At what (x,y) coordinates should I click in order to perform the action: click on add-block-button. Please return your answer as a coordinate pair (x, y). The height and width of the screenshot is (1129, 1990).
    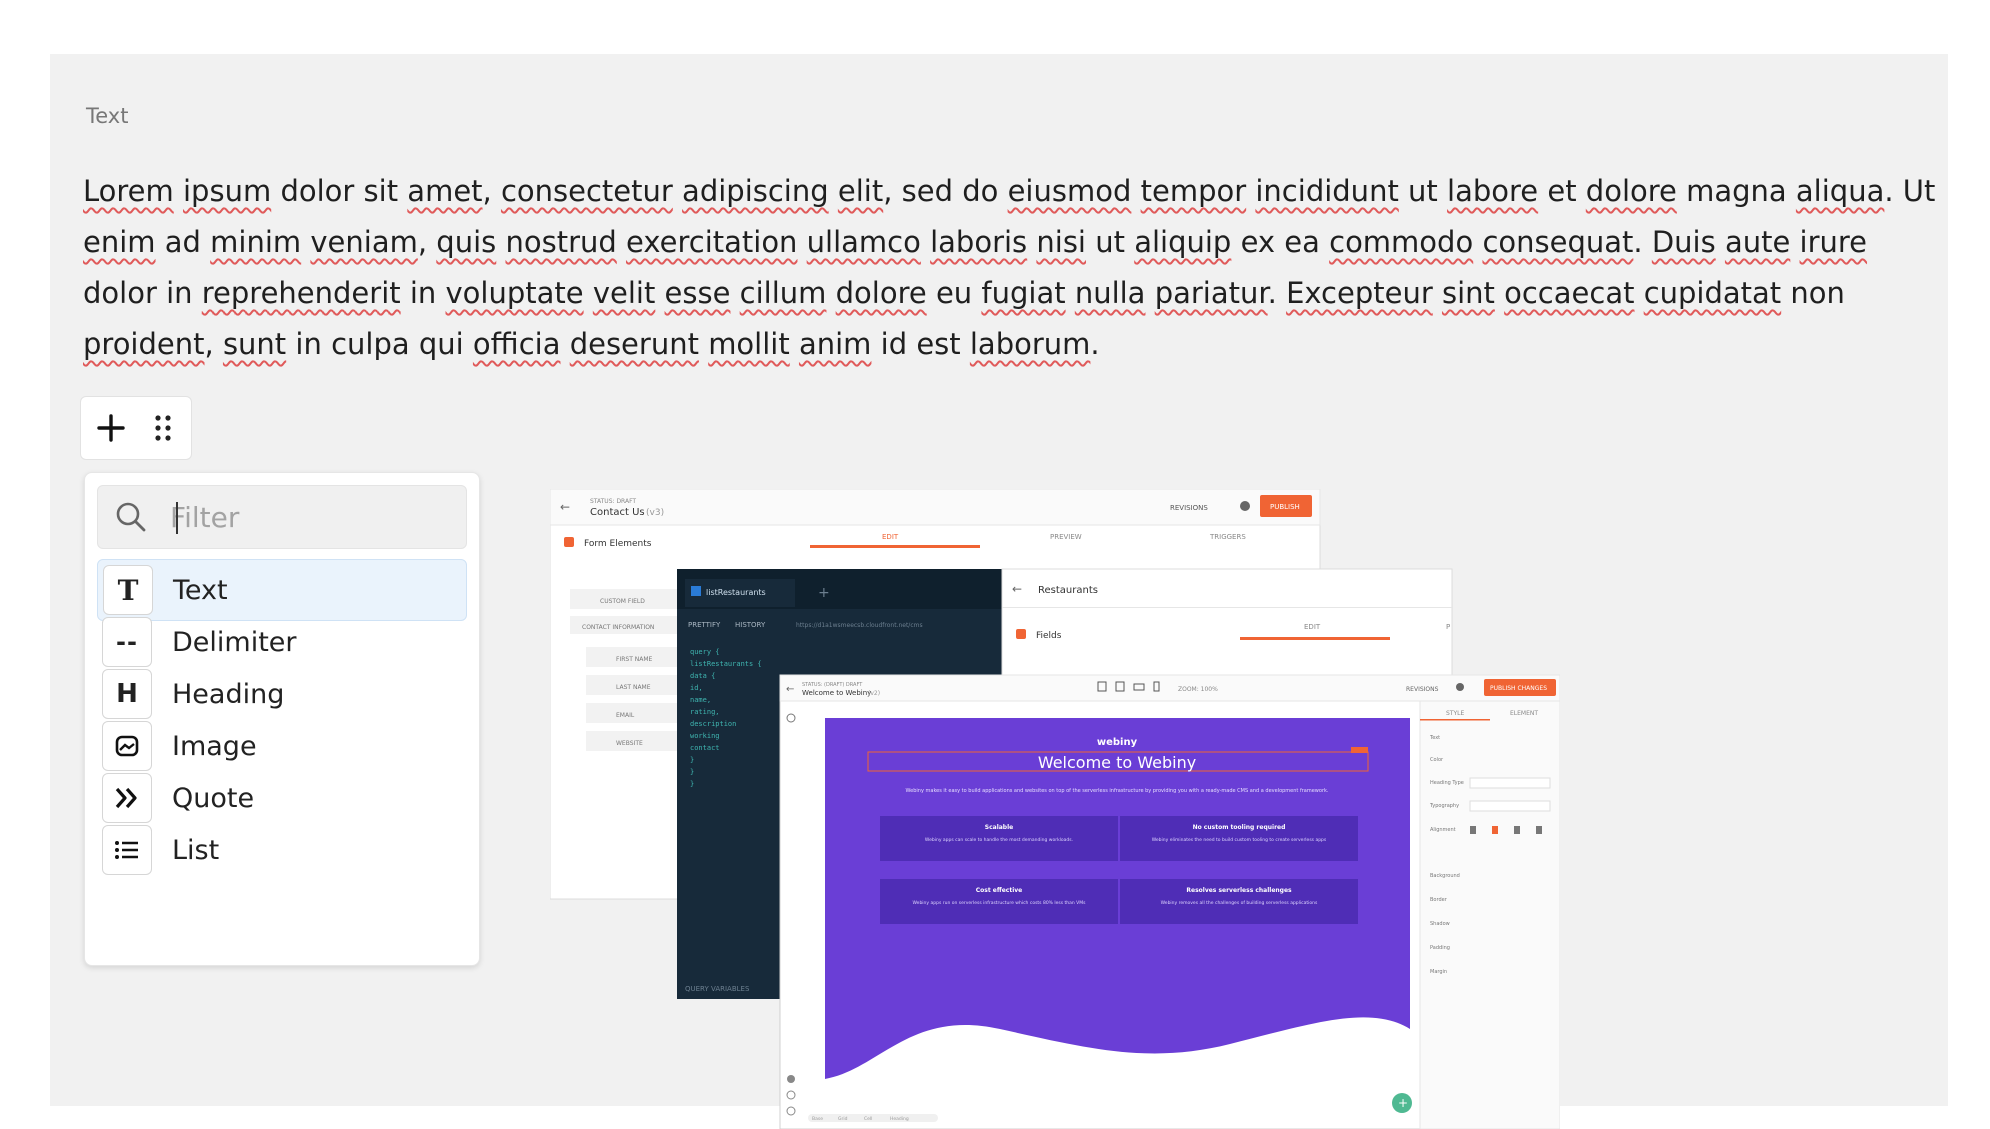
    Looking at the image, I should click on (111, 428).